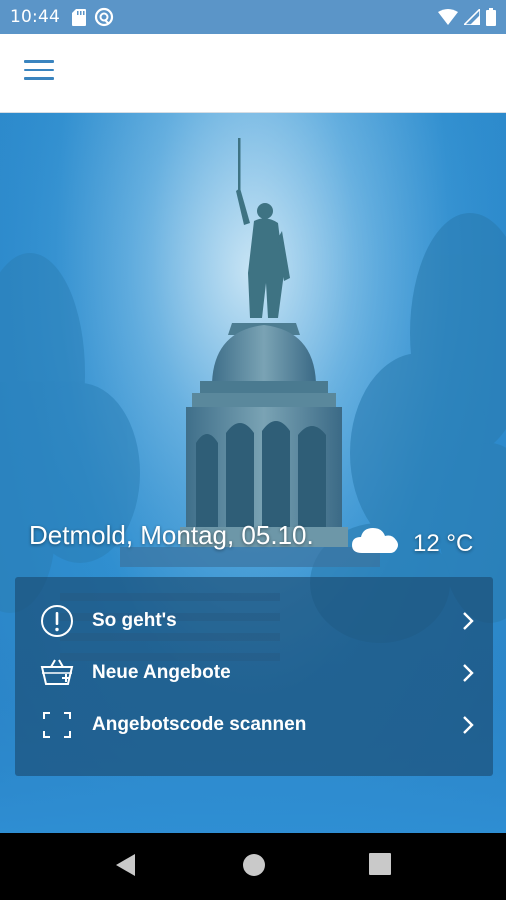  Describe the element at coordinates (472, 17) in the screenshot. I see `signal-icon` at that location.